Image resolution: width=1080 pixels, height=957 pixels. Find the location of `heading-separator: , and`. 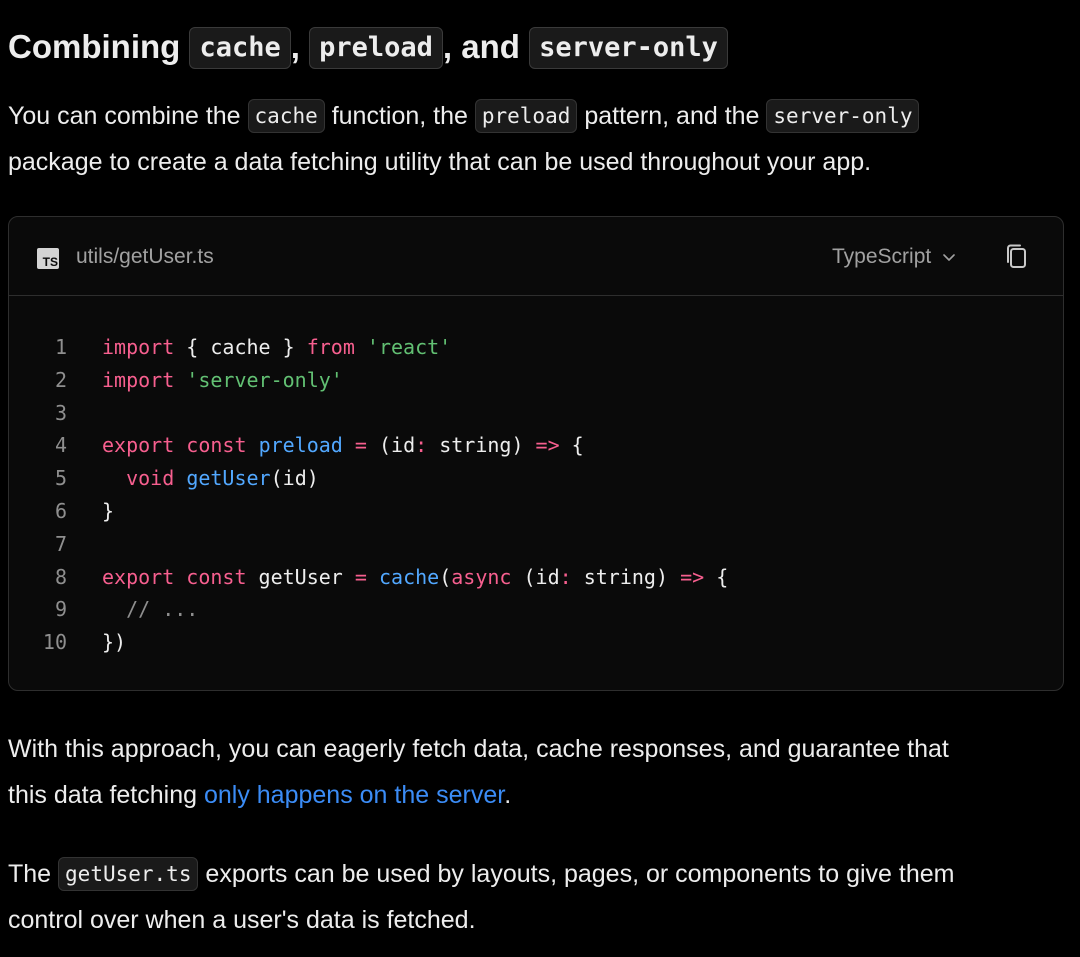

heading-separator: , and is located at coordinates (486, 46).